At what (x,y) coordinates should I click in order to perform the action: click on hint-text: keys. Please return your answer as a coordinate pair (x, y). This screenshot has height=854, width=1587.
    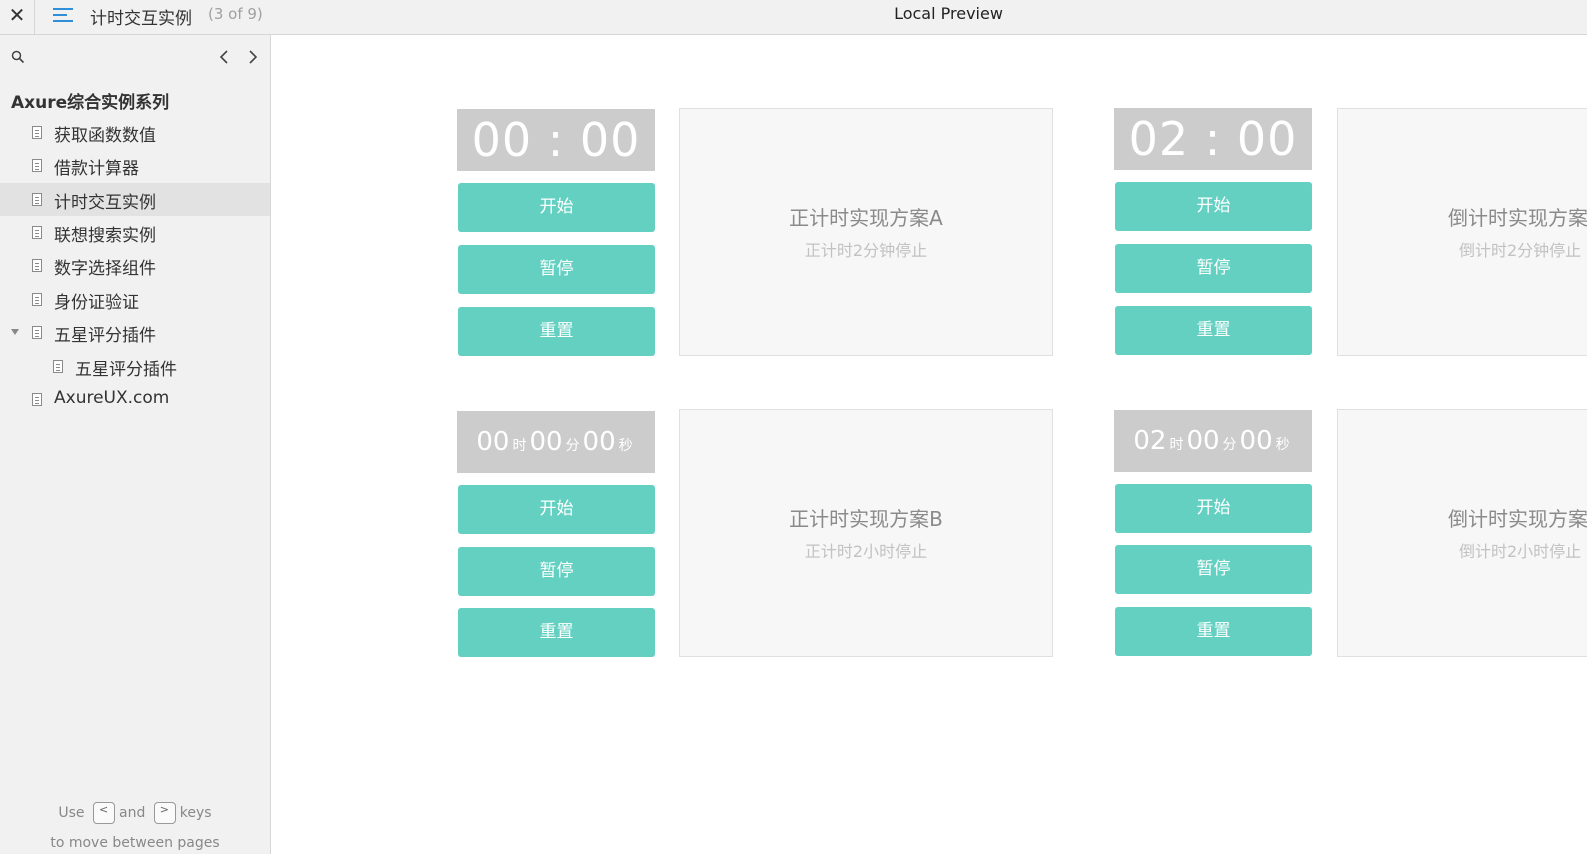
    Looking at the image, I should click on (195, 813).